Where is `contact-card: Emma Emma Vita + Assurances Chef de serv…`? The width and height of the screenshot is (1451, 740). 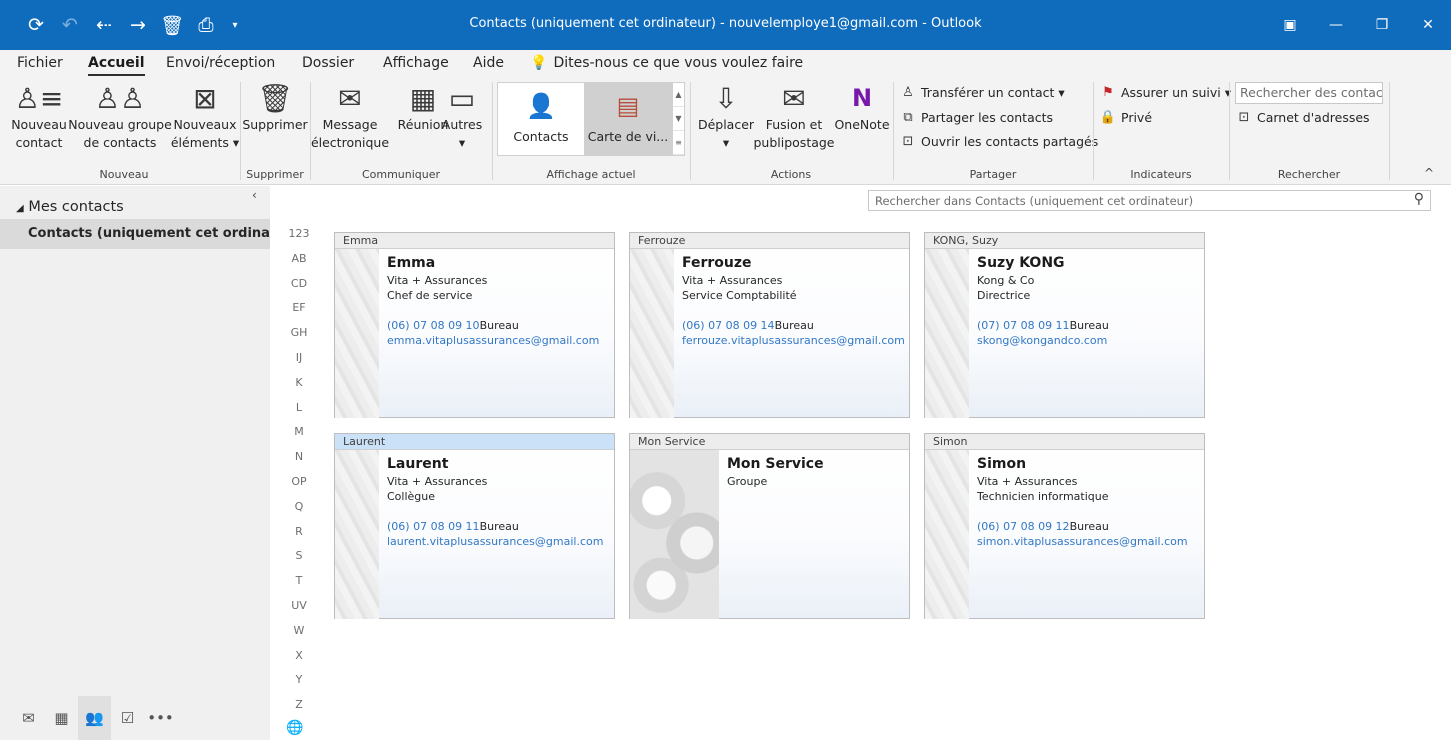 contact-card: Emma Emma Vita + Assurances Chef de serv… is located at coordinates (474, 325).